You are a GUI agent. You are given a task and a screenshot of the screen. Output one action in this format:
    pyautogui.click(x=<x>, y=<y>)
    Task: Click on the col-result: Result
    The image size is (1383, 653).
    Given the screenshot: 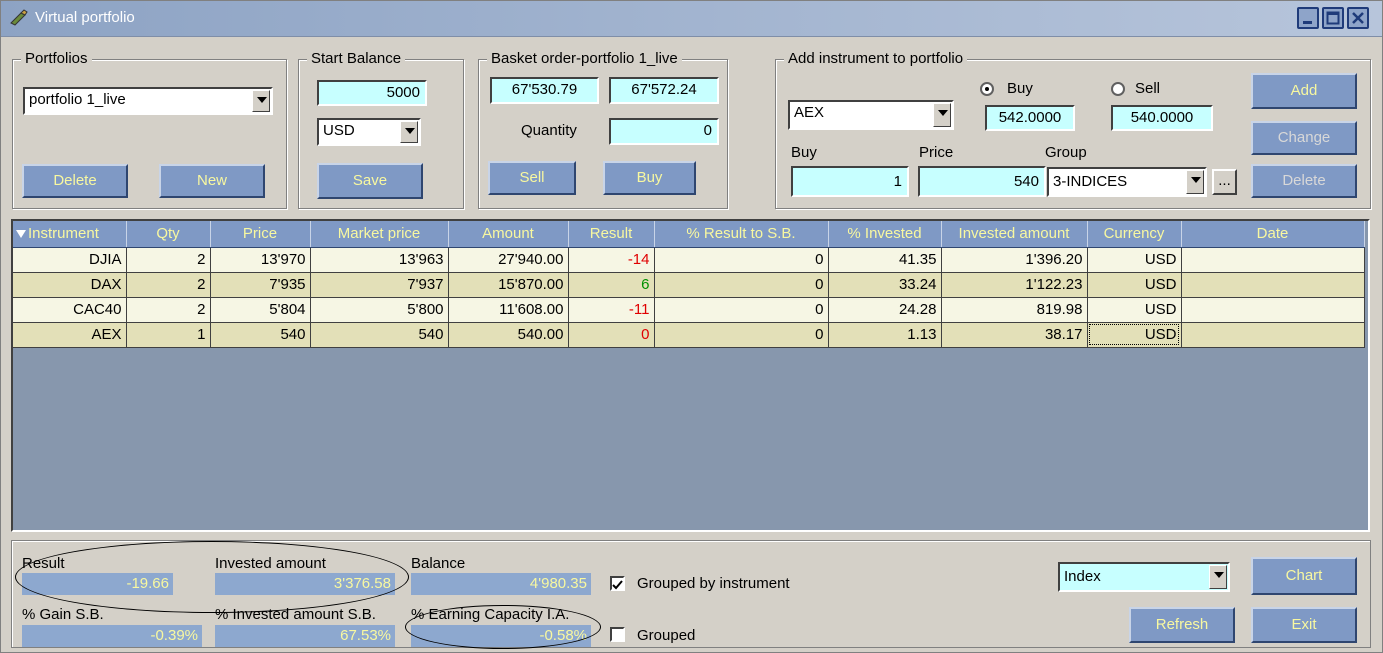 What is the action you would take?
    pyautogui.click(x=611, y=234)
    